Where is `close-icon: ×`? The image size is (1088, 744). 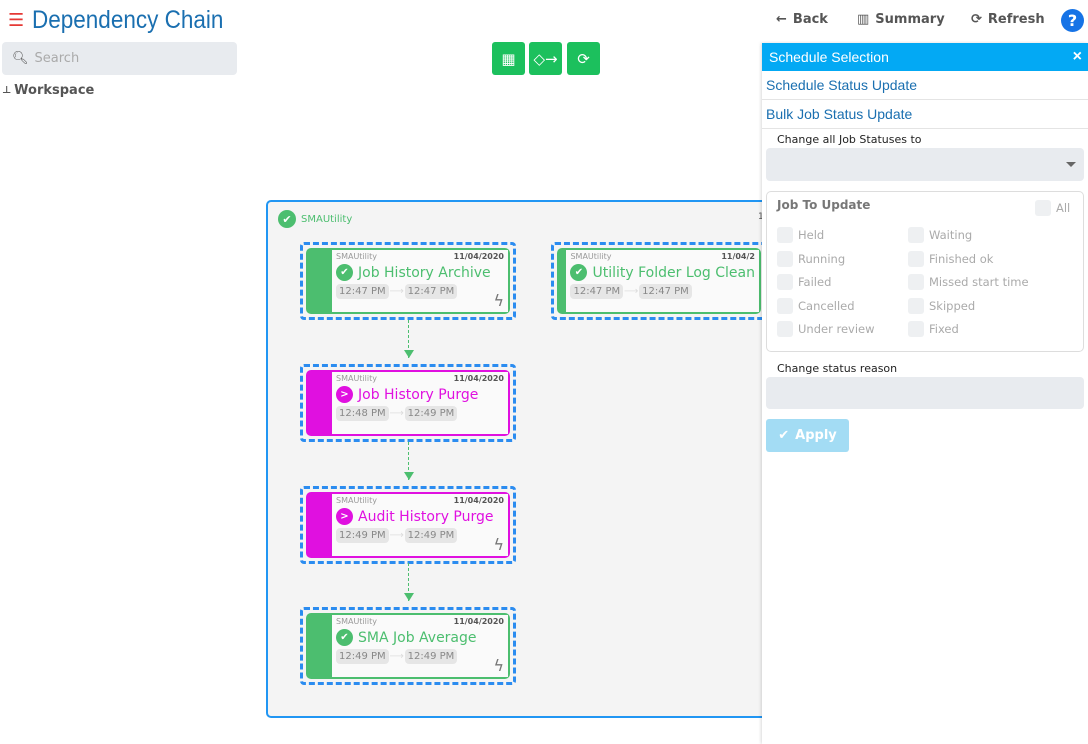 close-icon: × is located at coordinates (1077, 57).